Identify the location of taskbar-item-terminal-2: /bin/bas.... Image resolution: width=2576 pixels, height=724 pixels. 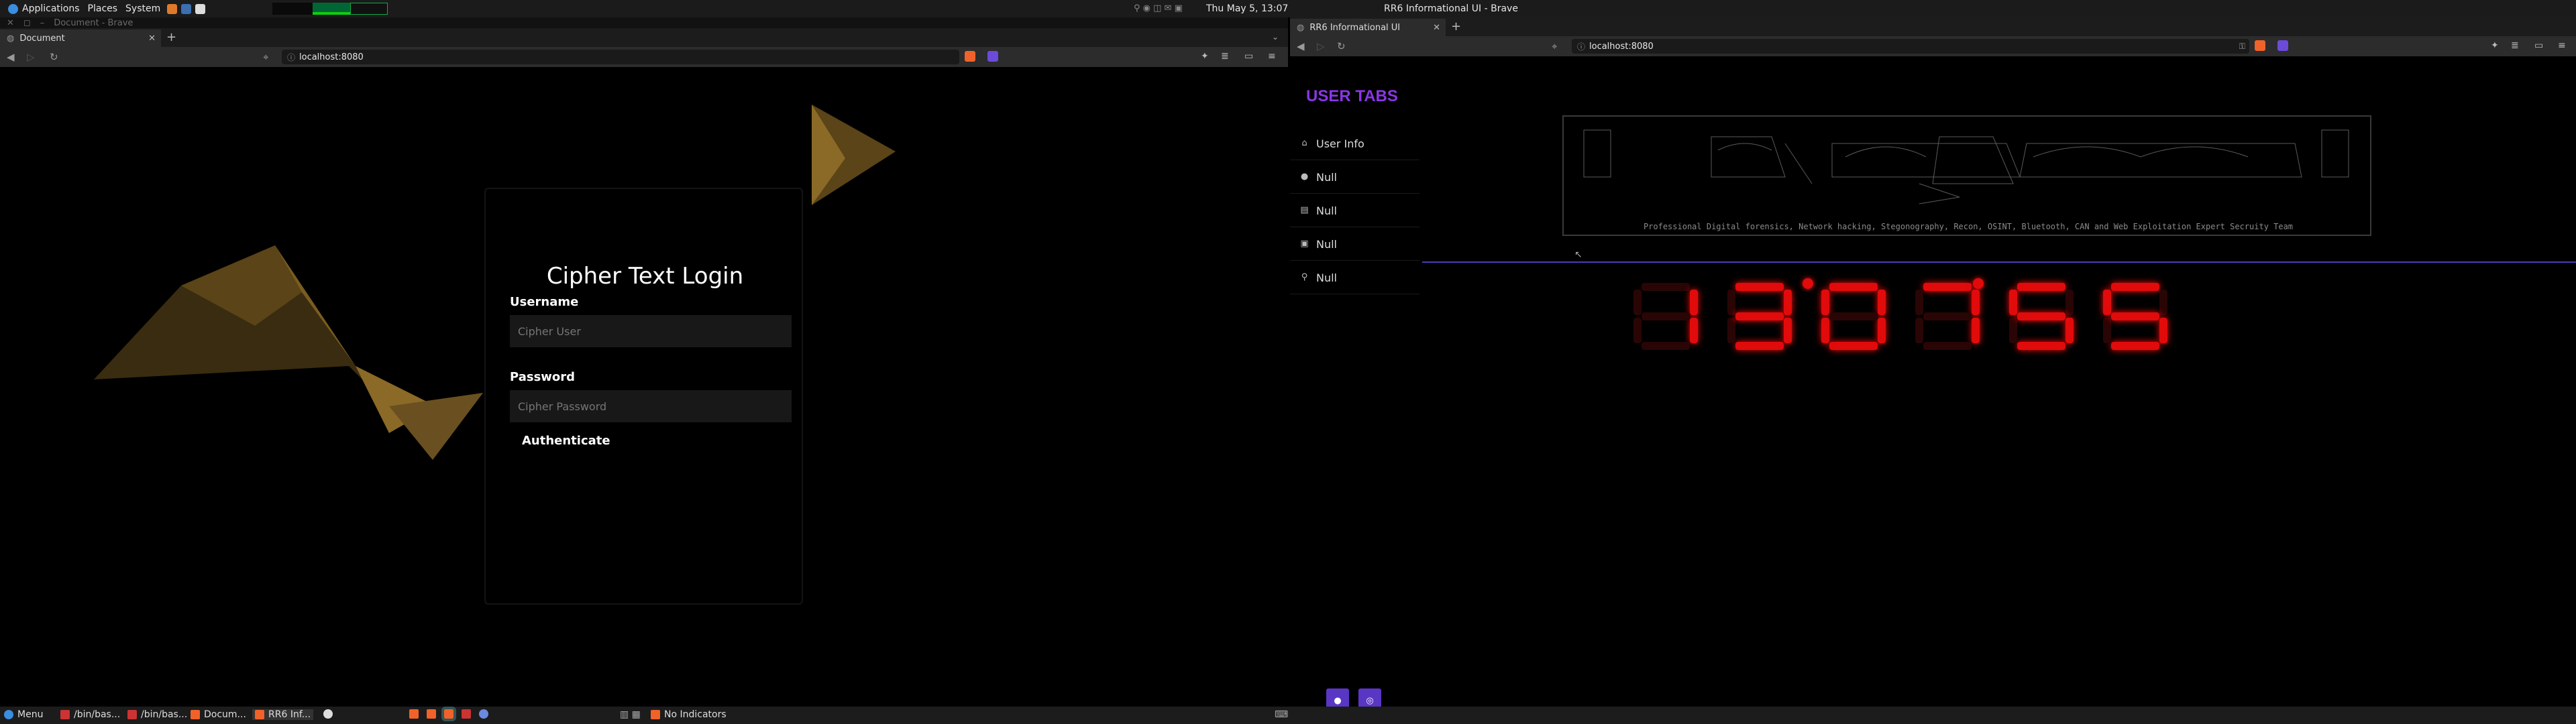
(157, 714).